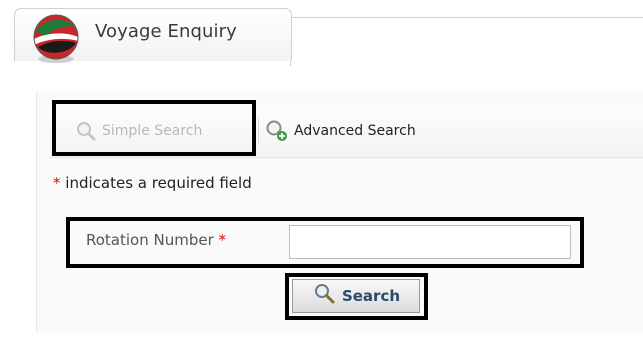 This screenshot has width=643, height=341. What do you see at coordinates (56, 38) in the screenshot?
I see `globe-logo-icon` at bounding box center [56, 38].